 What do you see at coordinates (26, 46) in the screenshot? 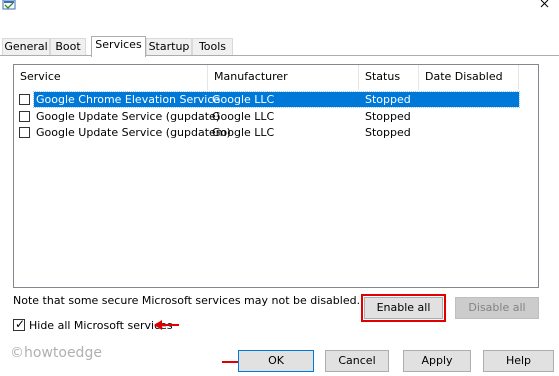
I see `tab-general: General` at bounding box center [26, 46].